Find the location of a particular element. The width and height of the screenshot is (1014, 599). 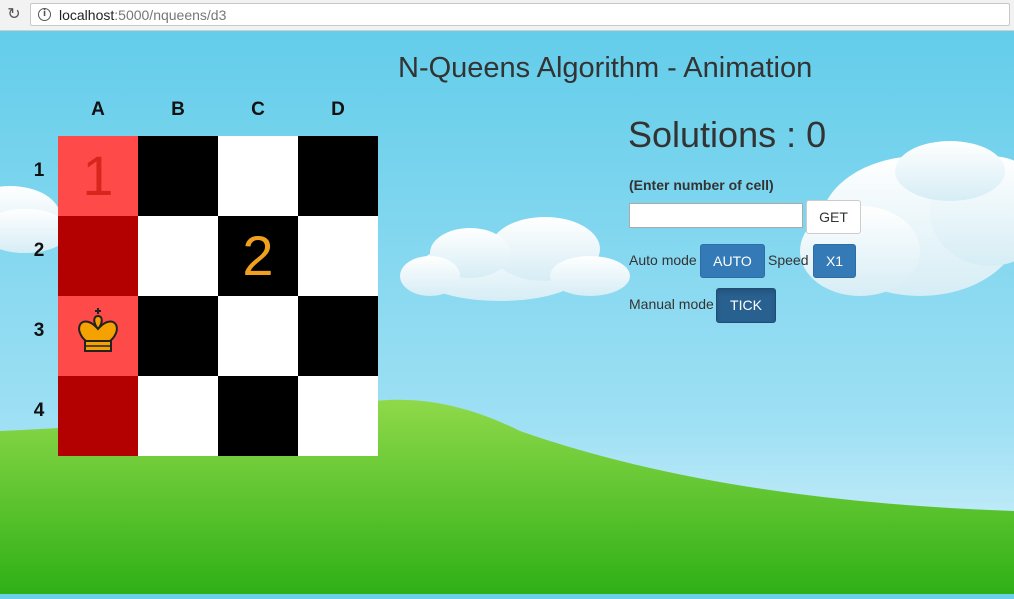

row-label-4: 4 is located at coordinates (39, 410).